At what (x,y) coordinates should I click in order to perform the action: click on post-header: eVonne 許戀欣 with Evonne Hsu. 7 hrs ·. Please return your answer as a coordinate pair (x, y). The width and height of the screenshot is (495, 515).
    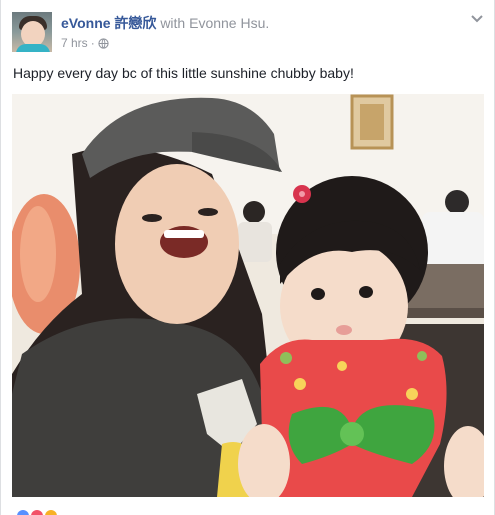
    Looking at the image, I should click on (247, 30).